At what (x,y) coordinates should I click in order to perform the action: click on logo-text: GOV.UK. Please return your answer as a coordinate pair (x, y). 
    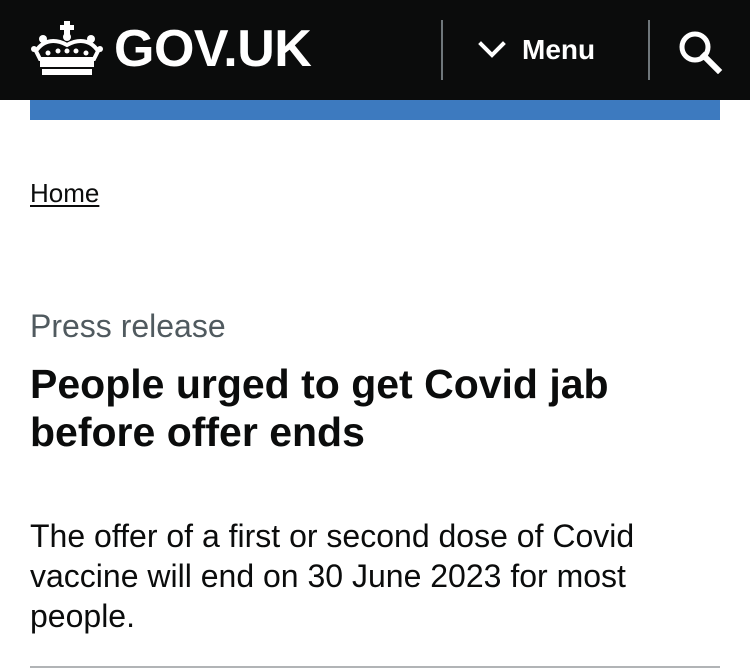
    Looking at the image, I should click on (213, 49).